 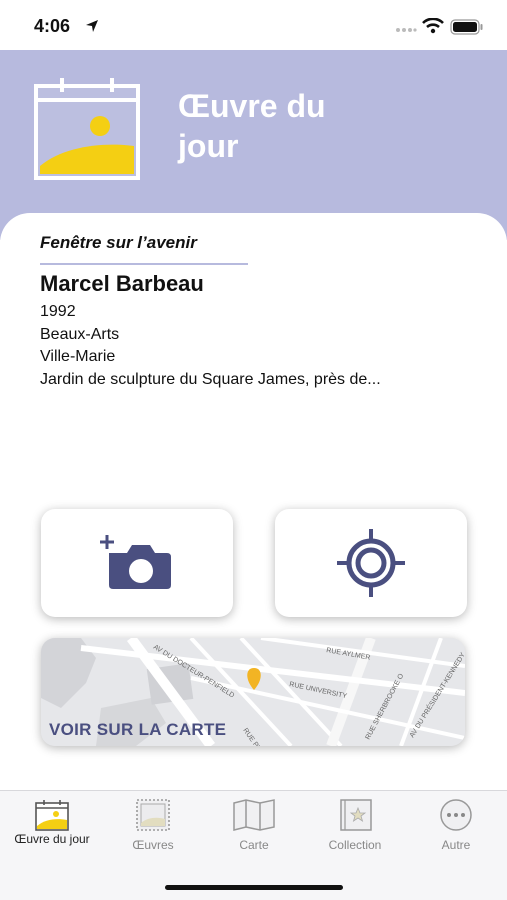 I want to click on hero-title: Œuvre du jour, so click(x=252, y=126).